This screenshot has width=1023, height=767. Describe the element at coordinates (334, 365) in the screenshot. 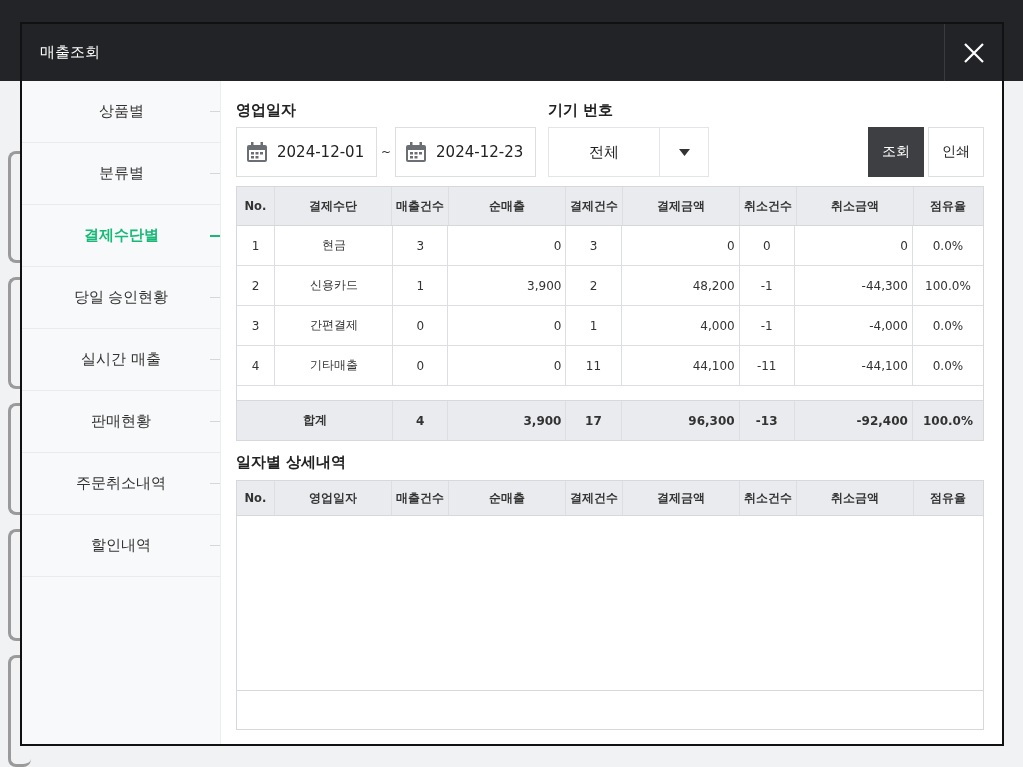

I see `table-cell: 기타매출` at that location.